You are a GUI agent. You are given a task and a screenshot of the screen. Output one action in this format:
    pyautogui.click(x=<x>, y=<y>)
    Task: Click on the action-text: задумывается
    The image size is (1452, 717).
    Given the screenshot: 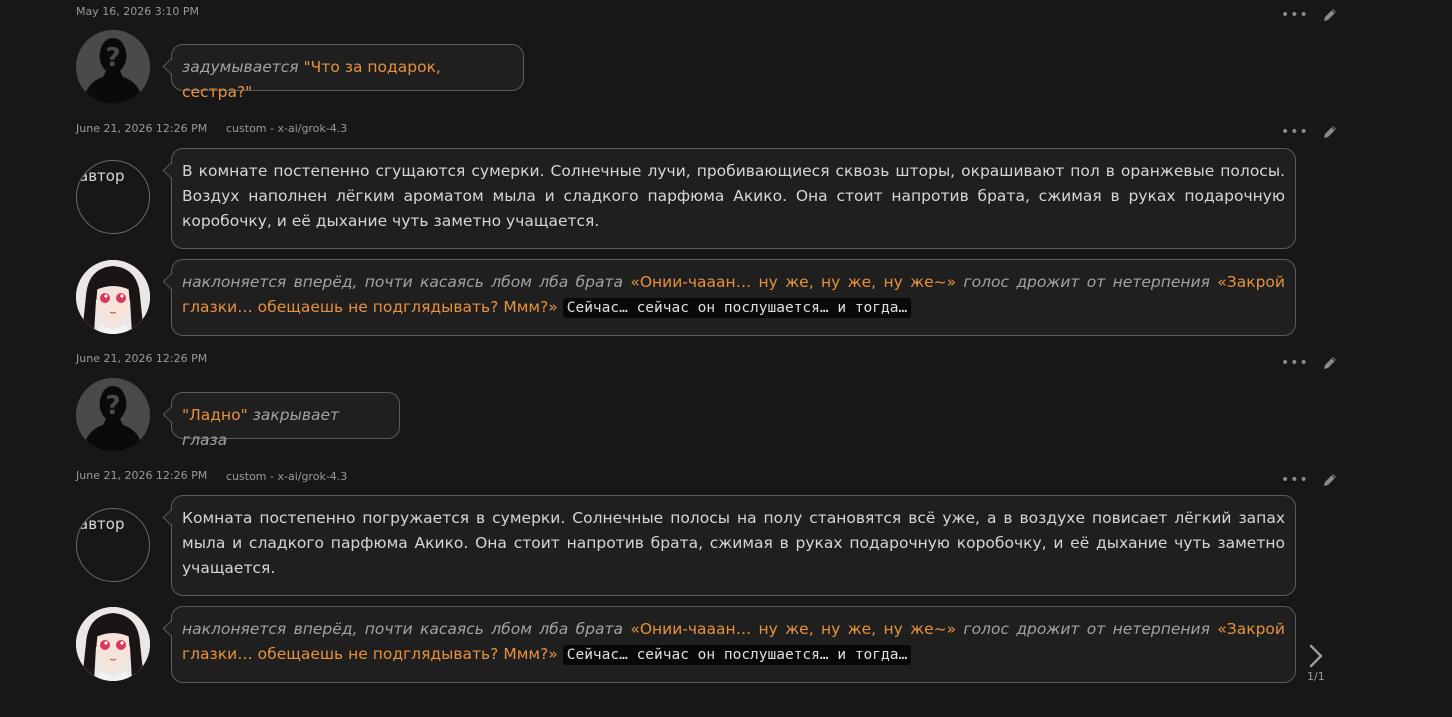 What is the action you would take?
    pyautogui.click(x=240, y=67)
    